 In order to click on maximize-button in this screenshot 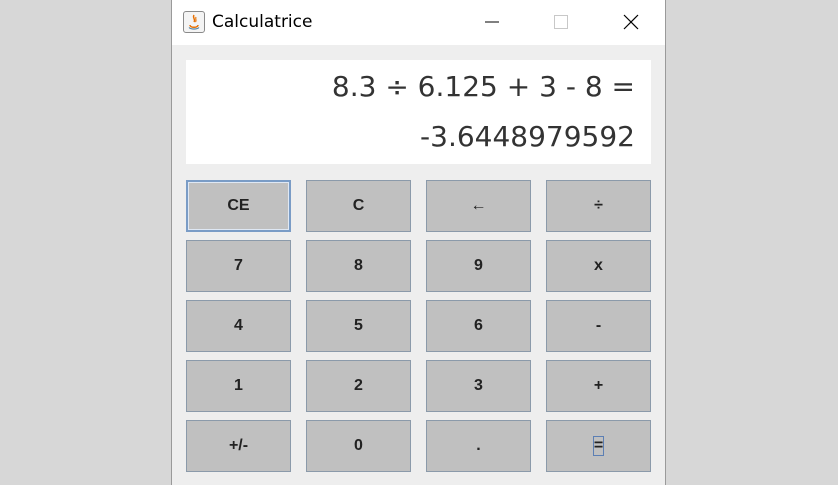, I will do `click(561, 22)`.